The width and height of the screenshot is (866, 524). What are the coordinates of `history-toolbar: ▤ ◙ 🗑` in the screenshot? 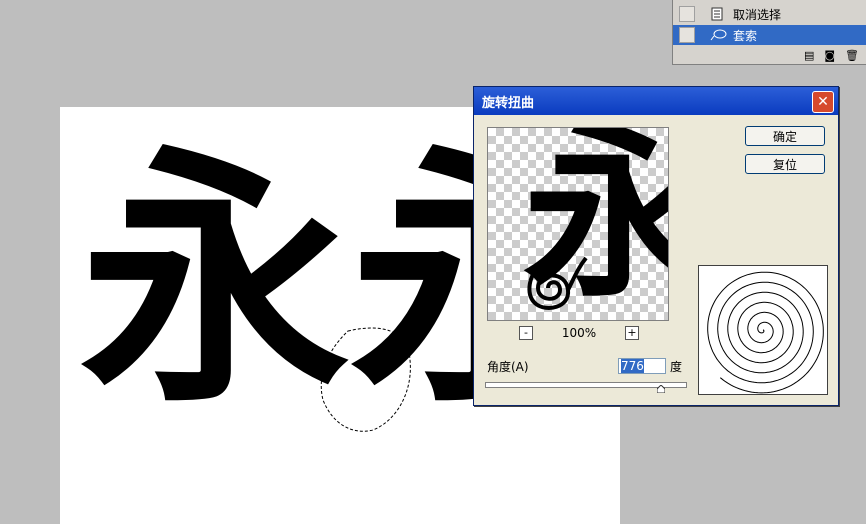 It's located at (769, 55).